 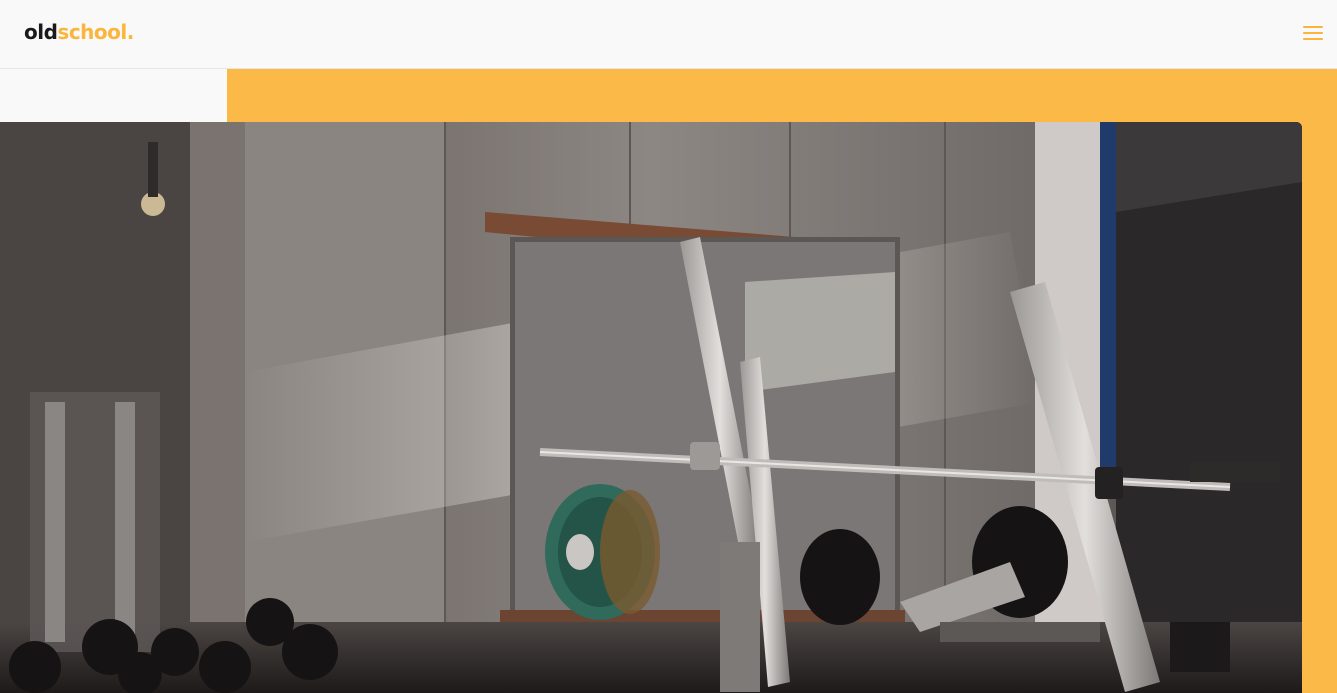 I want to click on logo-text-school: school., so click(x=95, y=32).